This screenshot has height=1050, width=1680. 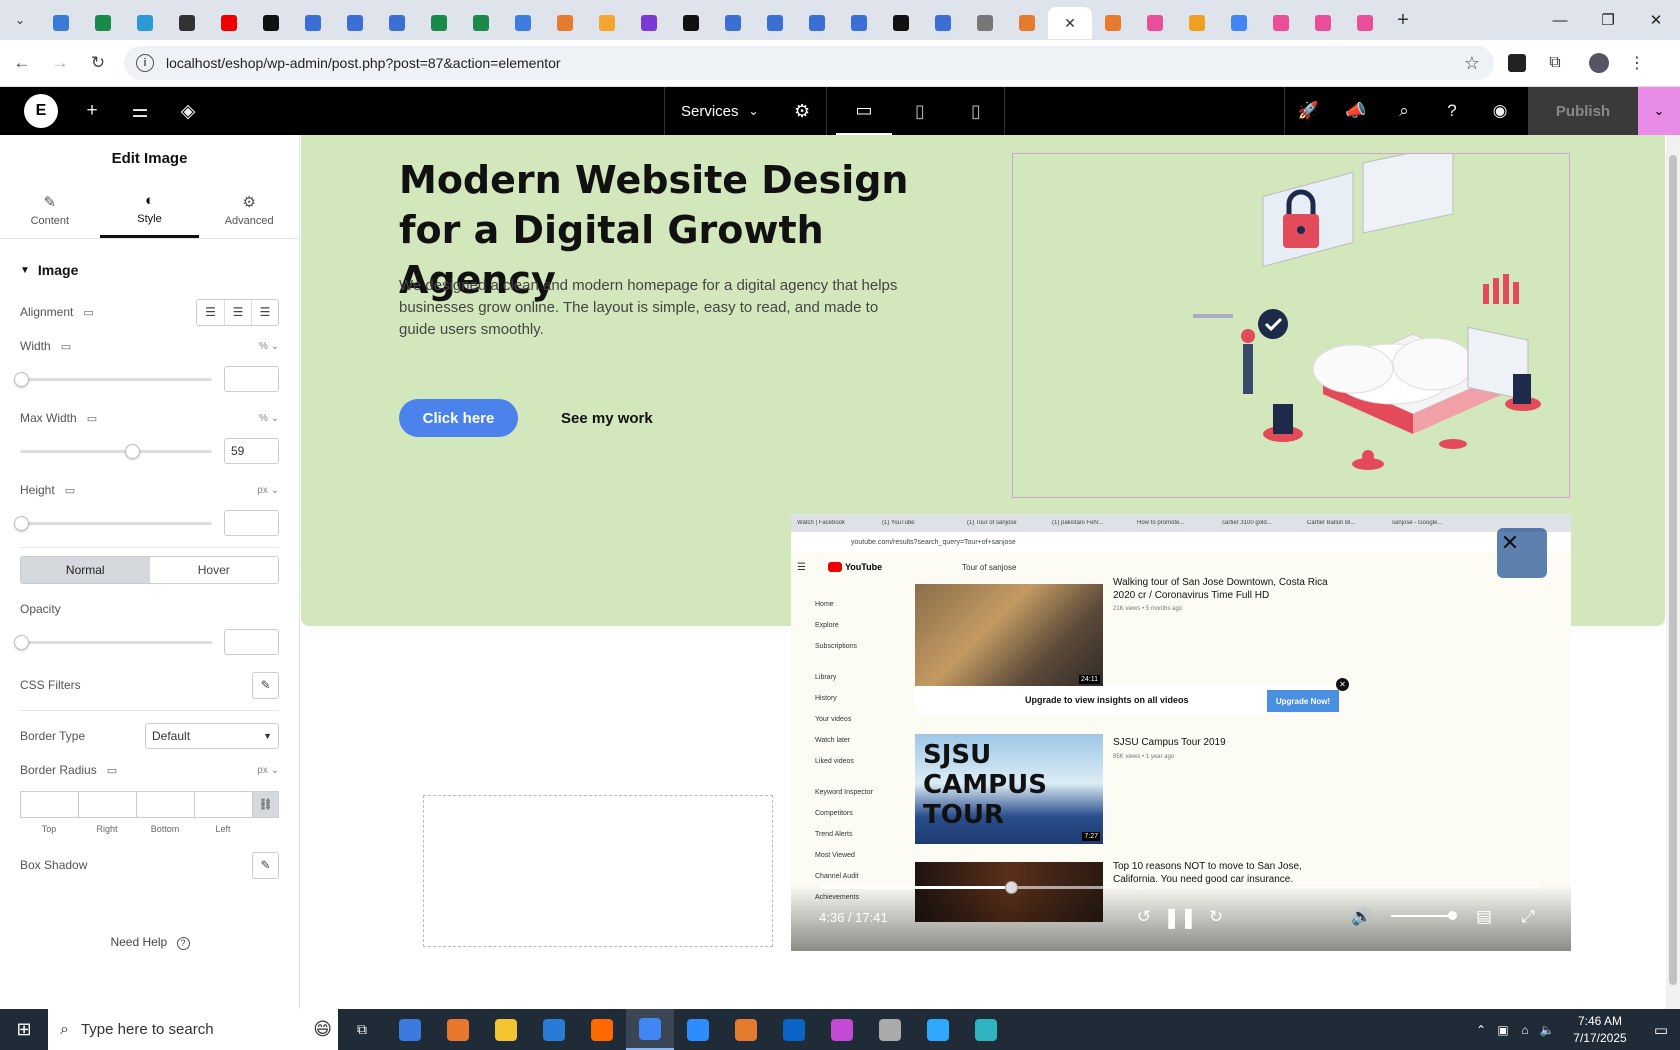 What do you see at coordinates (1216, 917) in the screenshot?
I see `forward-icon: ↻` at bounding box center [1216, 917].